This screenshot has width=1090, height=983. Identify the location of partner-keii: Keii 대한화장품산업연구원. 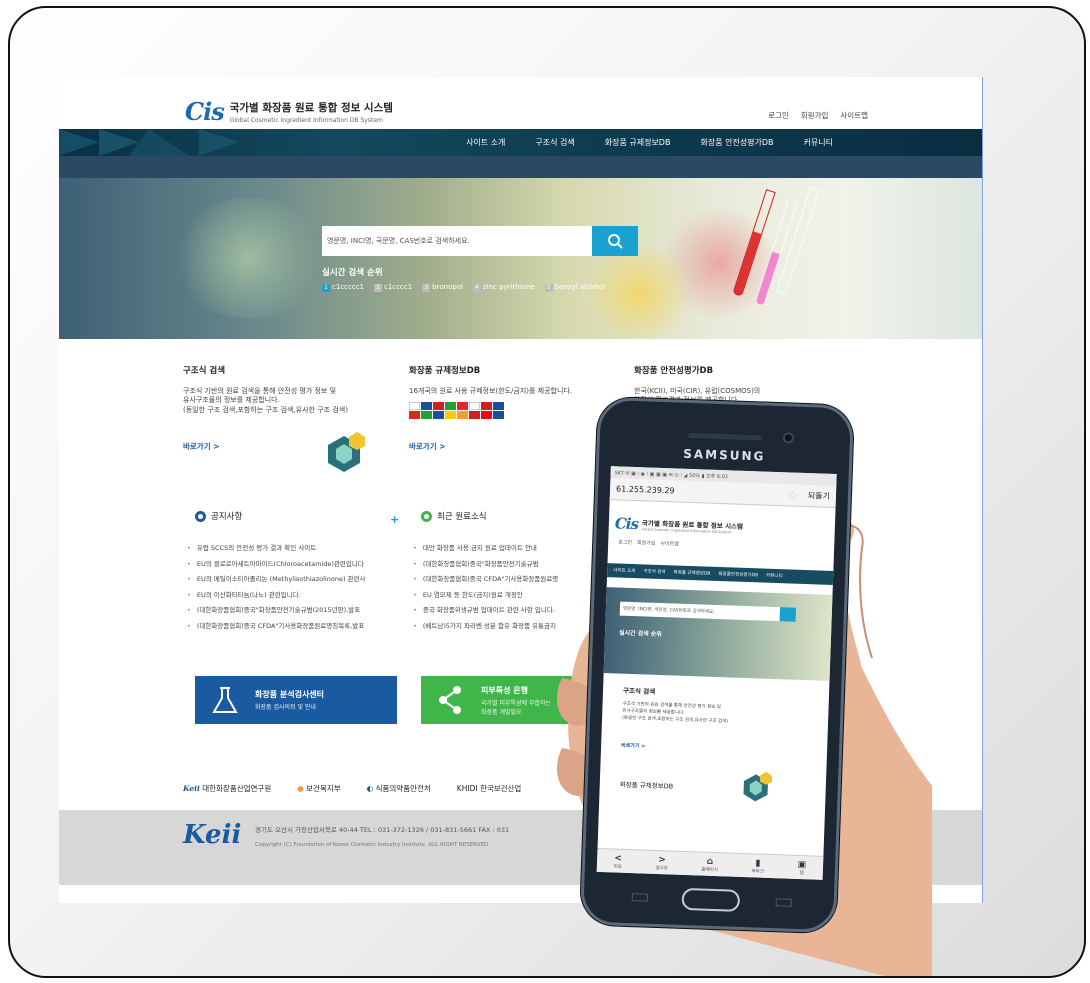
(227, 788).